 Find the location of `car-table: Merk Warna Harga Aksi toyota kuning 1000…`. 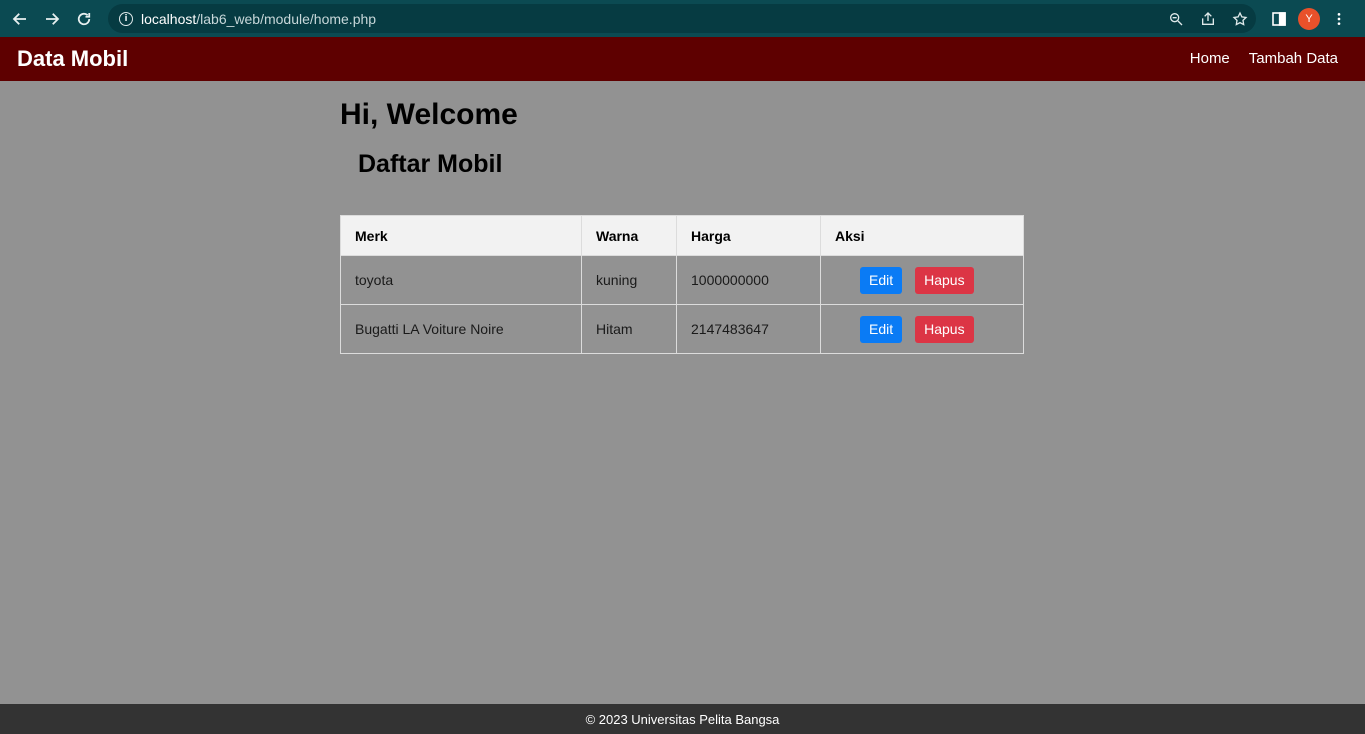

car-table: Merk Warna Harga Aksi toyota kuning 1000… is located at coordinates (682, 284).